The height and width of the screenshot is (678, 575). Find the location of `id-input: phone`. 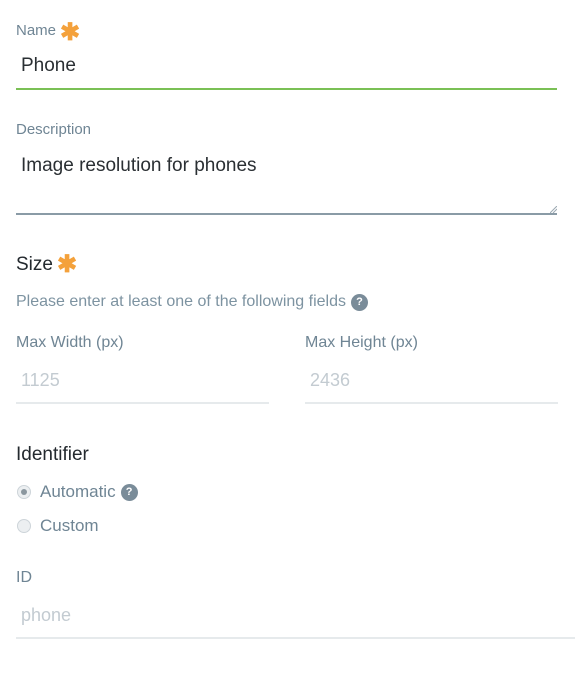

id-input: phone is located at coordinates (293, 615).